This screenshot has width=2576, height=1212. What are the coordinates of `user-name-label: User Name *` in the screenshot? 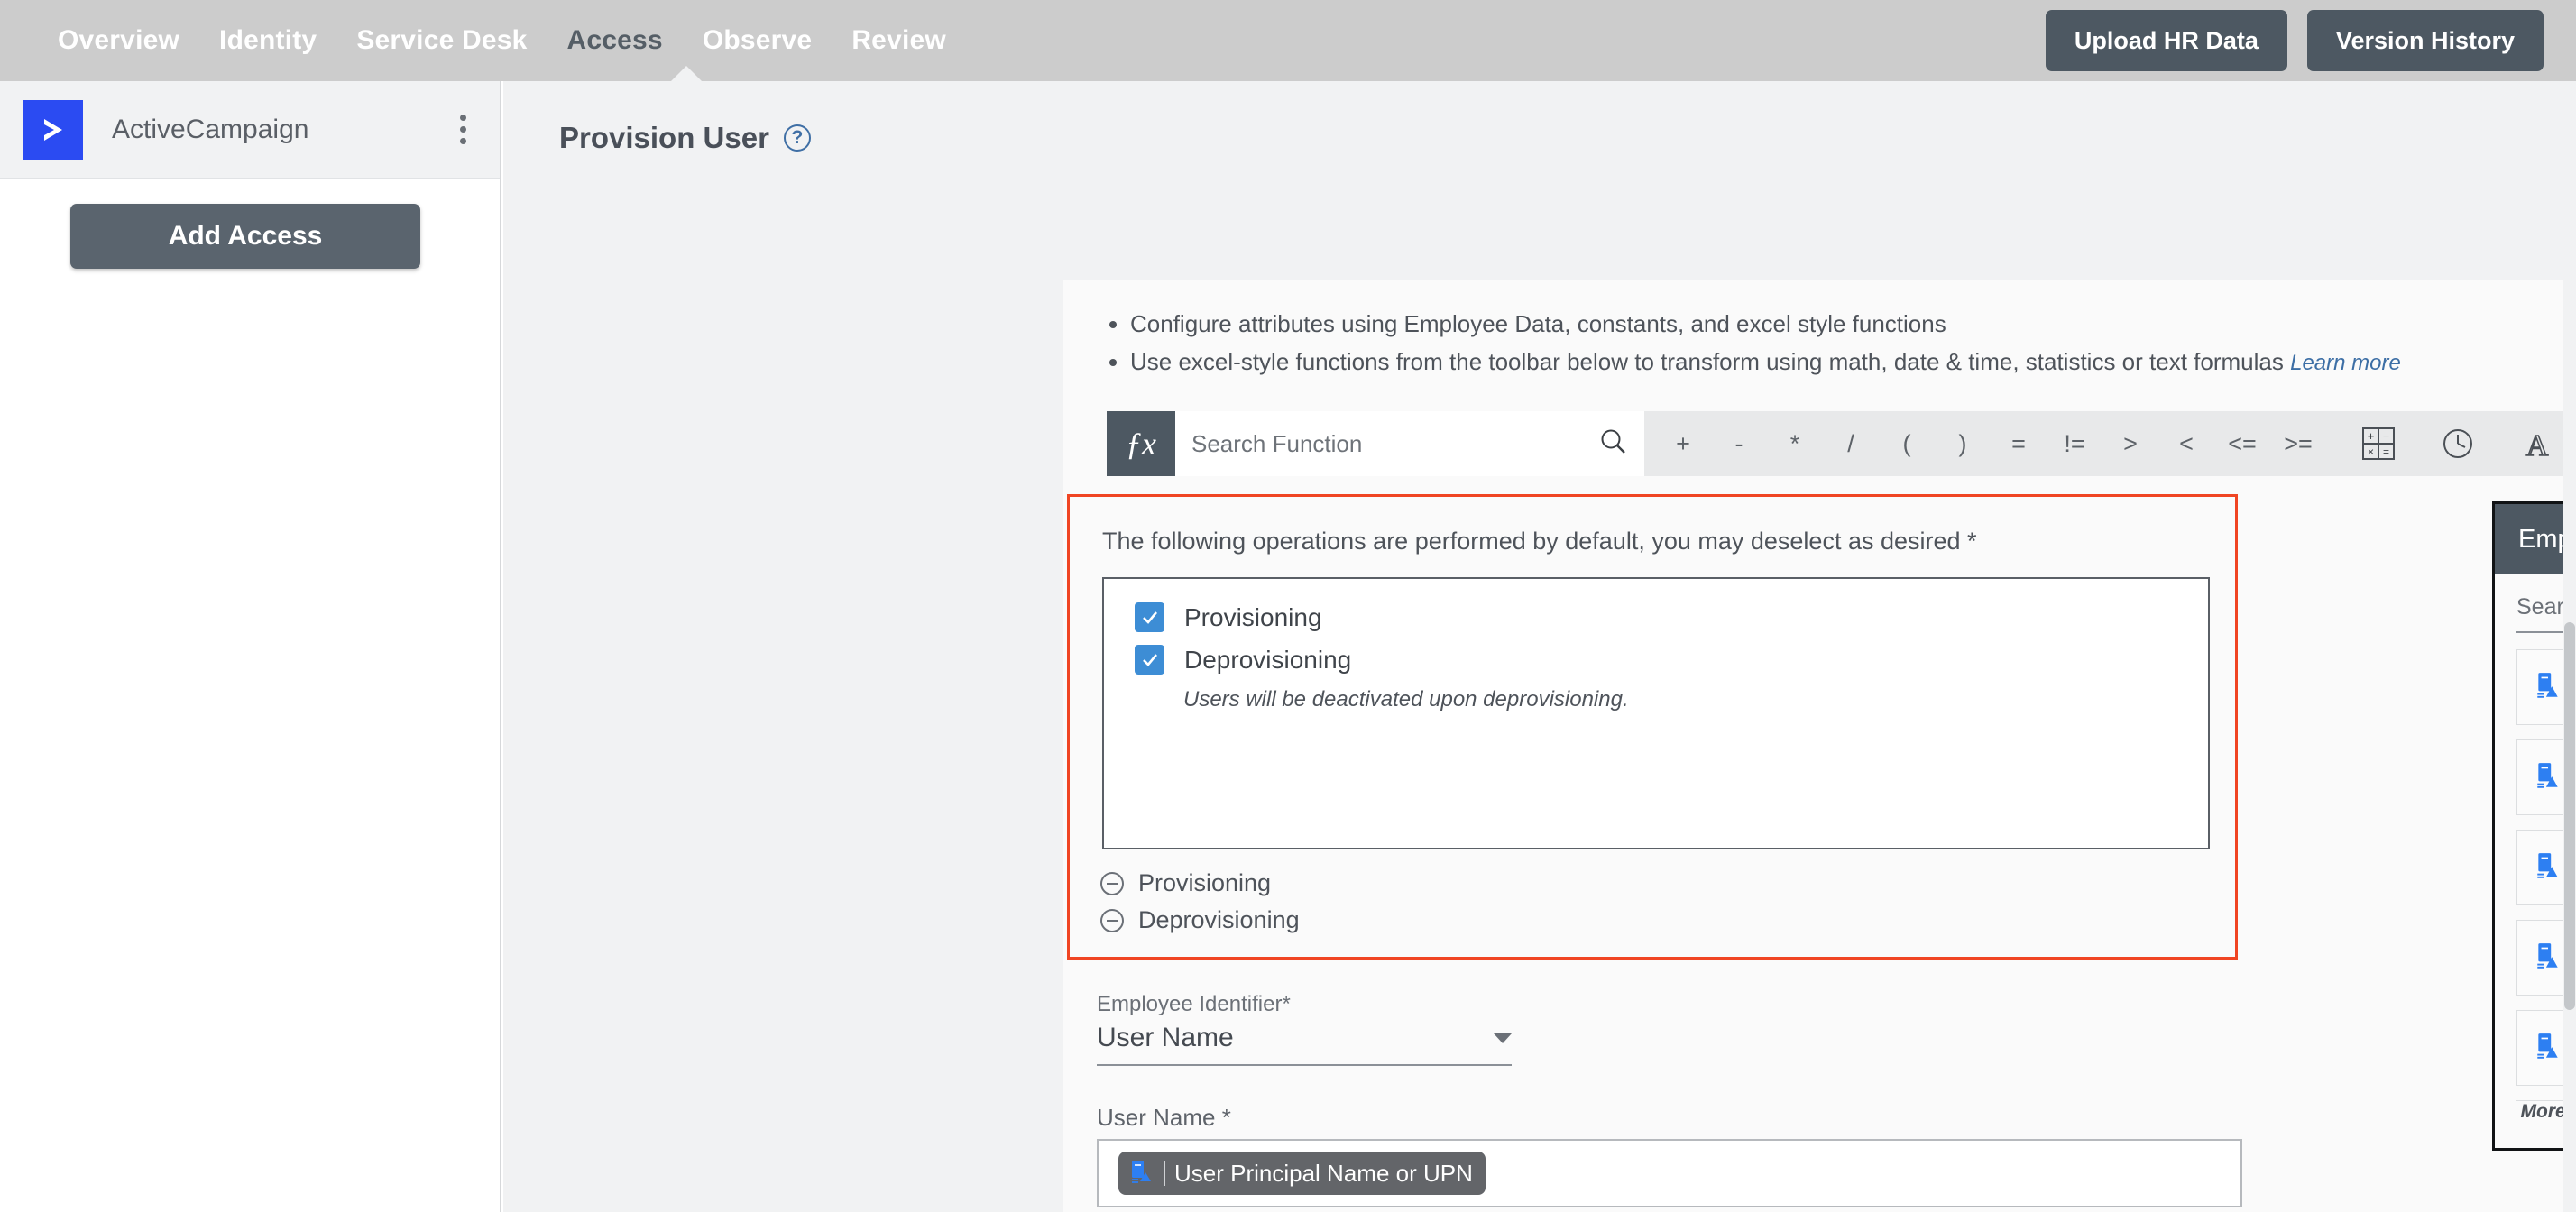 It's located at (1164, 1117).